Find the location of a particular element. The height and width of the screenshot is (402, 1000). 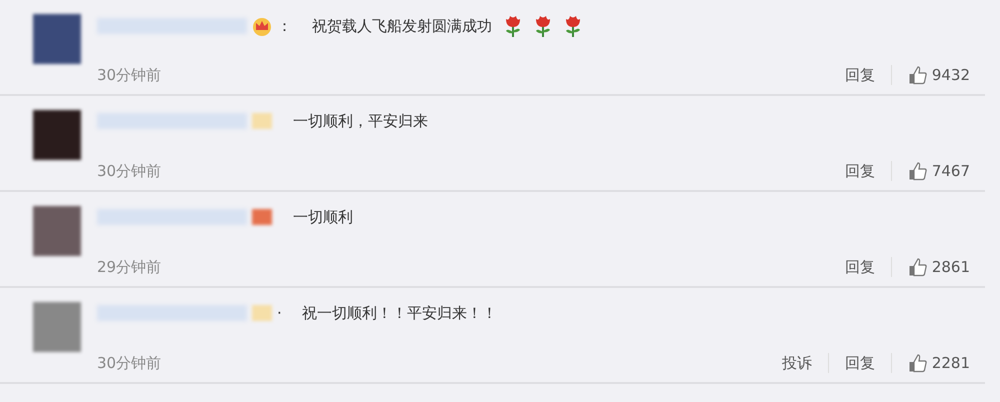

comment-text: 一切顺利，平安归来 is located at coordinates (360, 121).